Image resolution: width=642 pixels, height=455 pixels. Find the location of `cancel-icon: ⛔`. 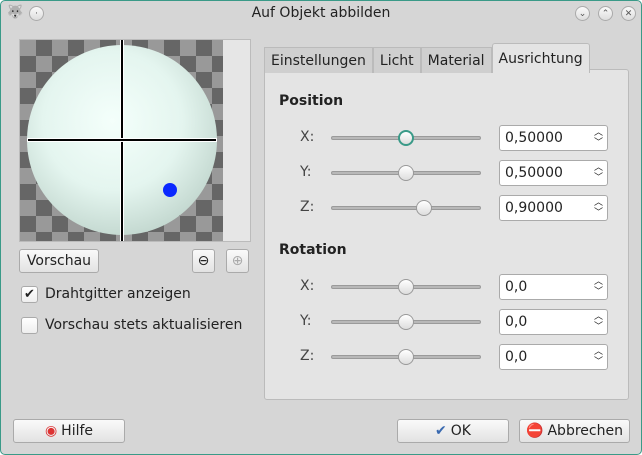

cancel-icon: ⛔ is located at coordinates (535, 431).